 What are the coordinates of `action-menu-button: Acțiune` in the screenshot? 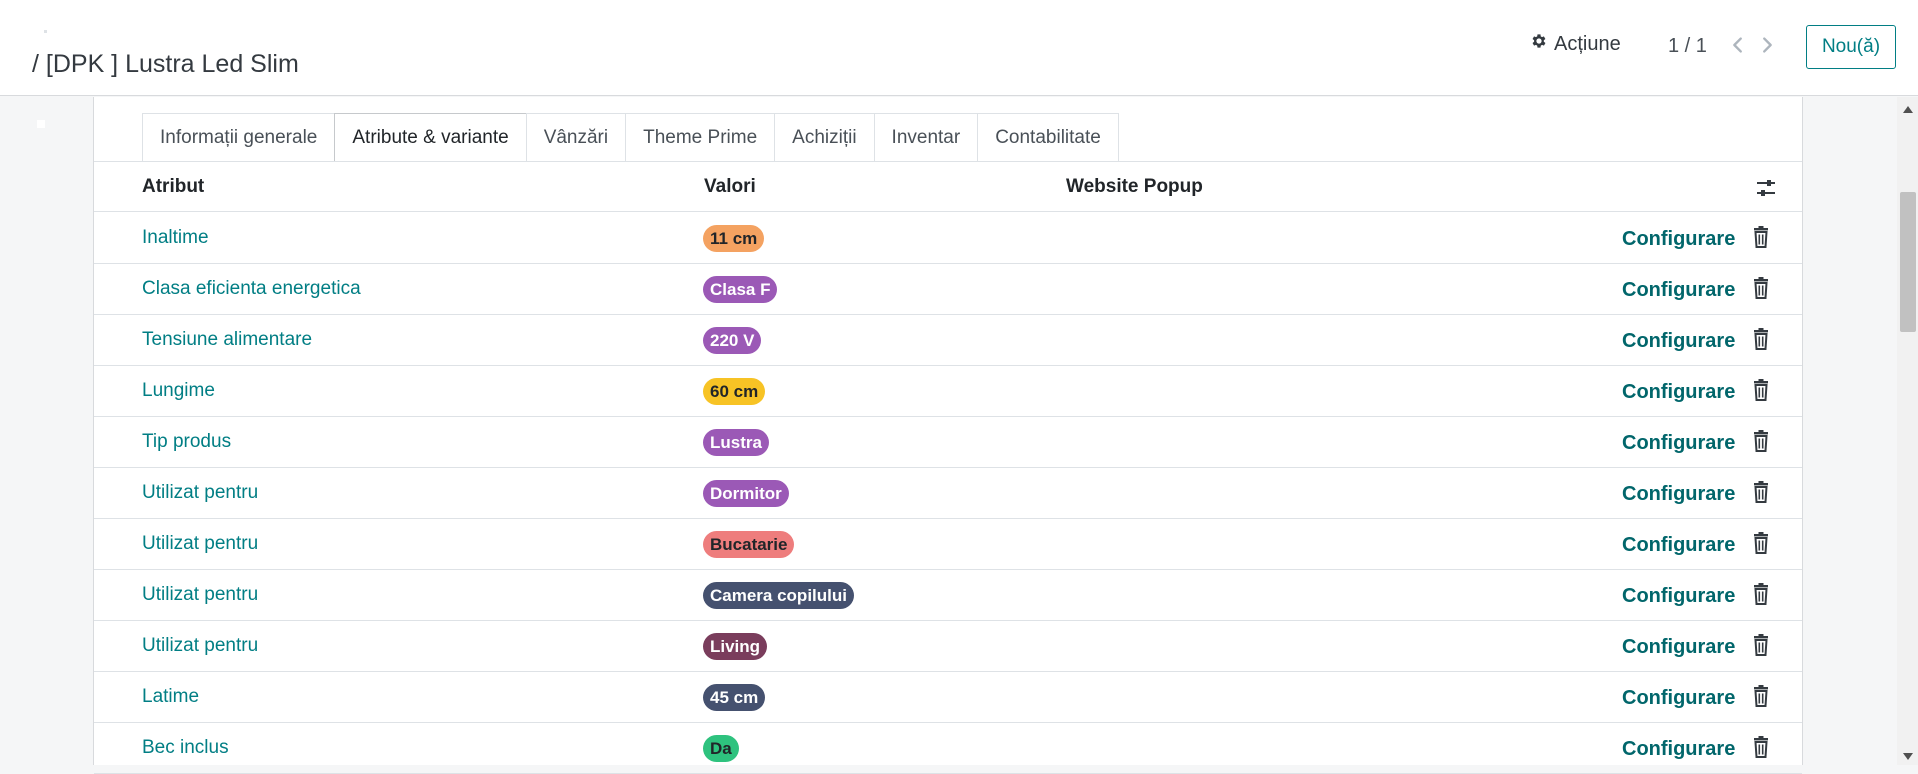 It's located at (1575, 44).